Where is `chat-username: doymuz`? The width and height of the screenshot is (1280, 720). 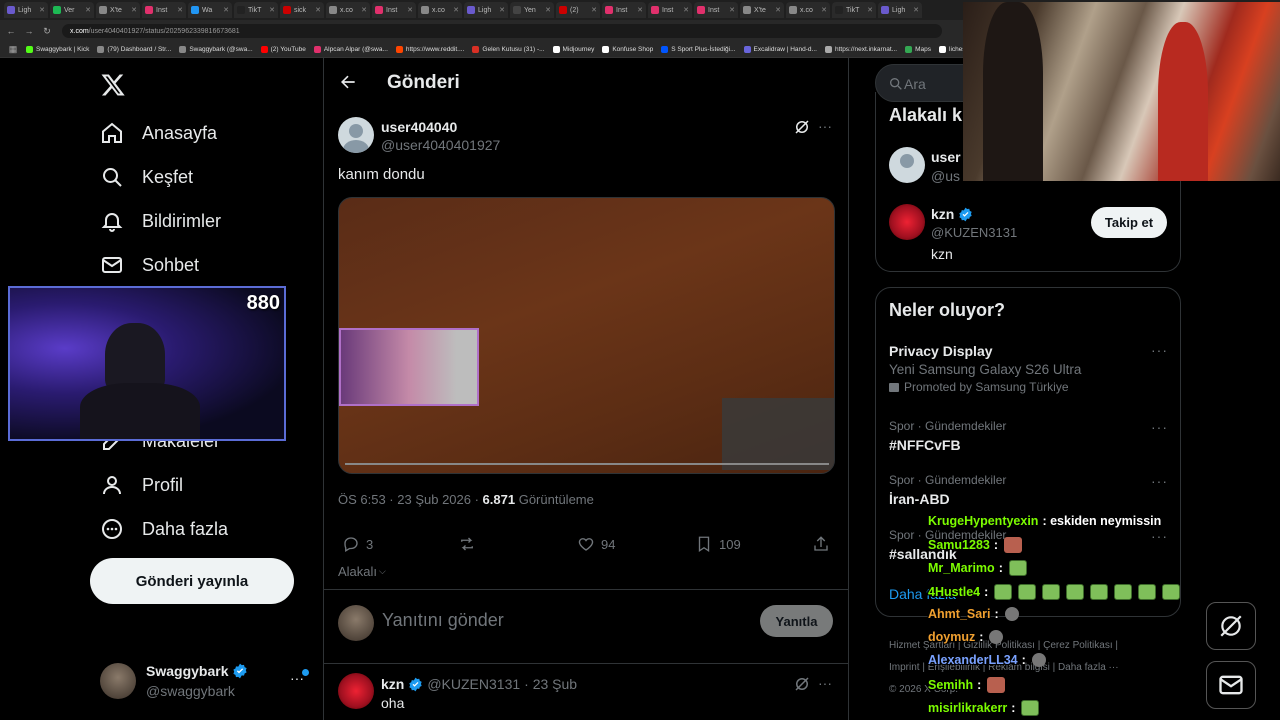
chat-username: doymuz is located at coordinates (951, 637).